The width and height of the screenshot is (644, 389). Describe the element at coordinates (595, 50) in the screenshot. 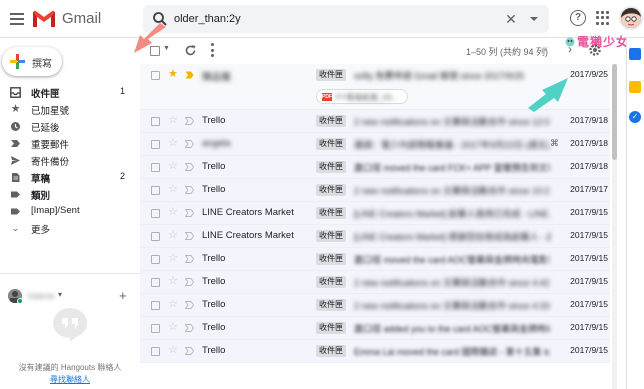

I see `settings-gear-icon` at that location.